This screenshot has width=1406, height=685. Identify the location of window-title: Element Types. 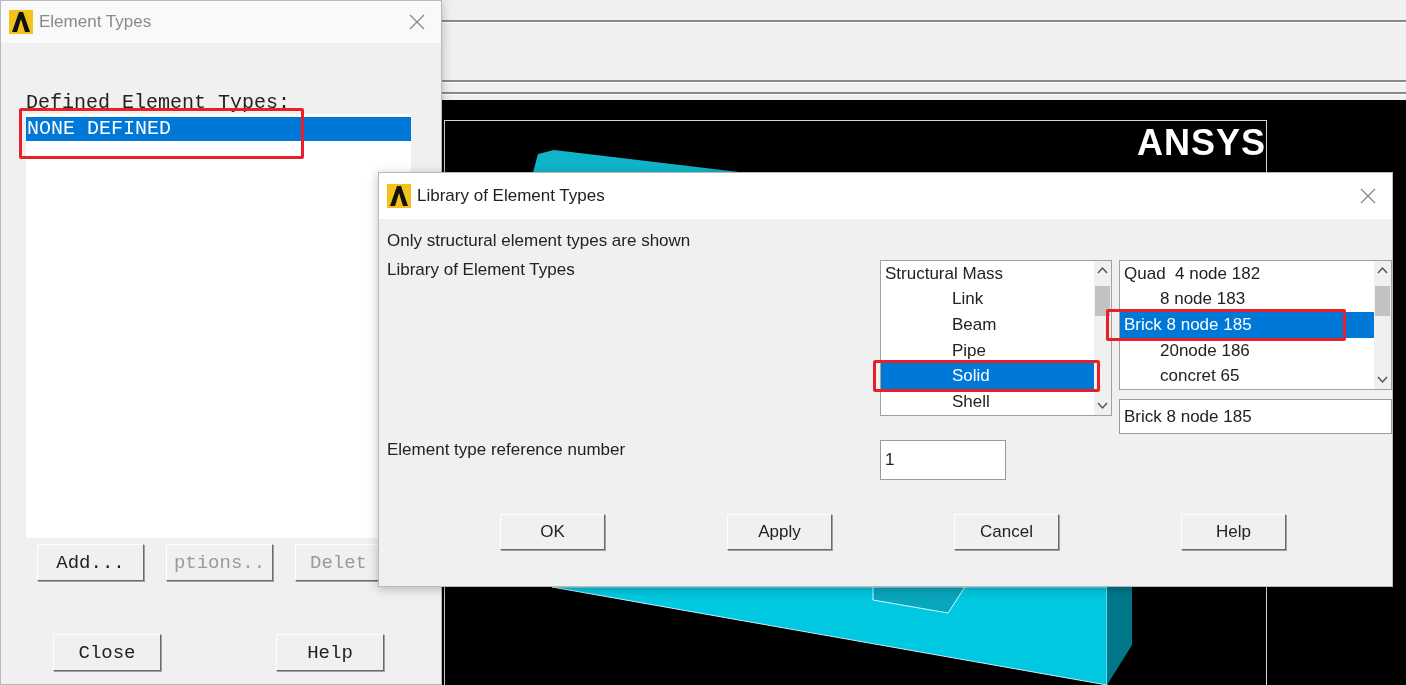
(96, 22).